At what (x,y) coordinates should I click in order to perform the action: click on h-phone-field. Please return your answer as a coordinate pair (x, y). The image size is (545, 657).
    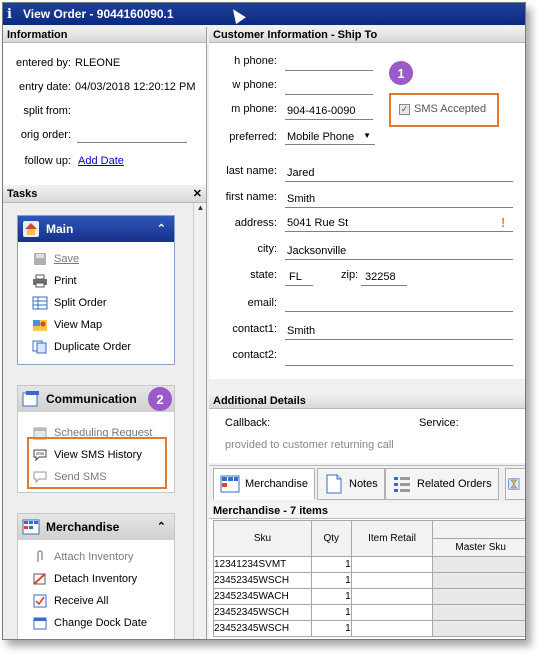
    Looking at the image, I should click on (329, 70).